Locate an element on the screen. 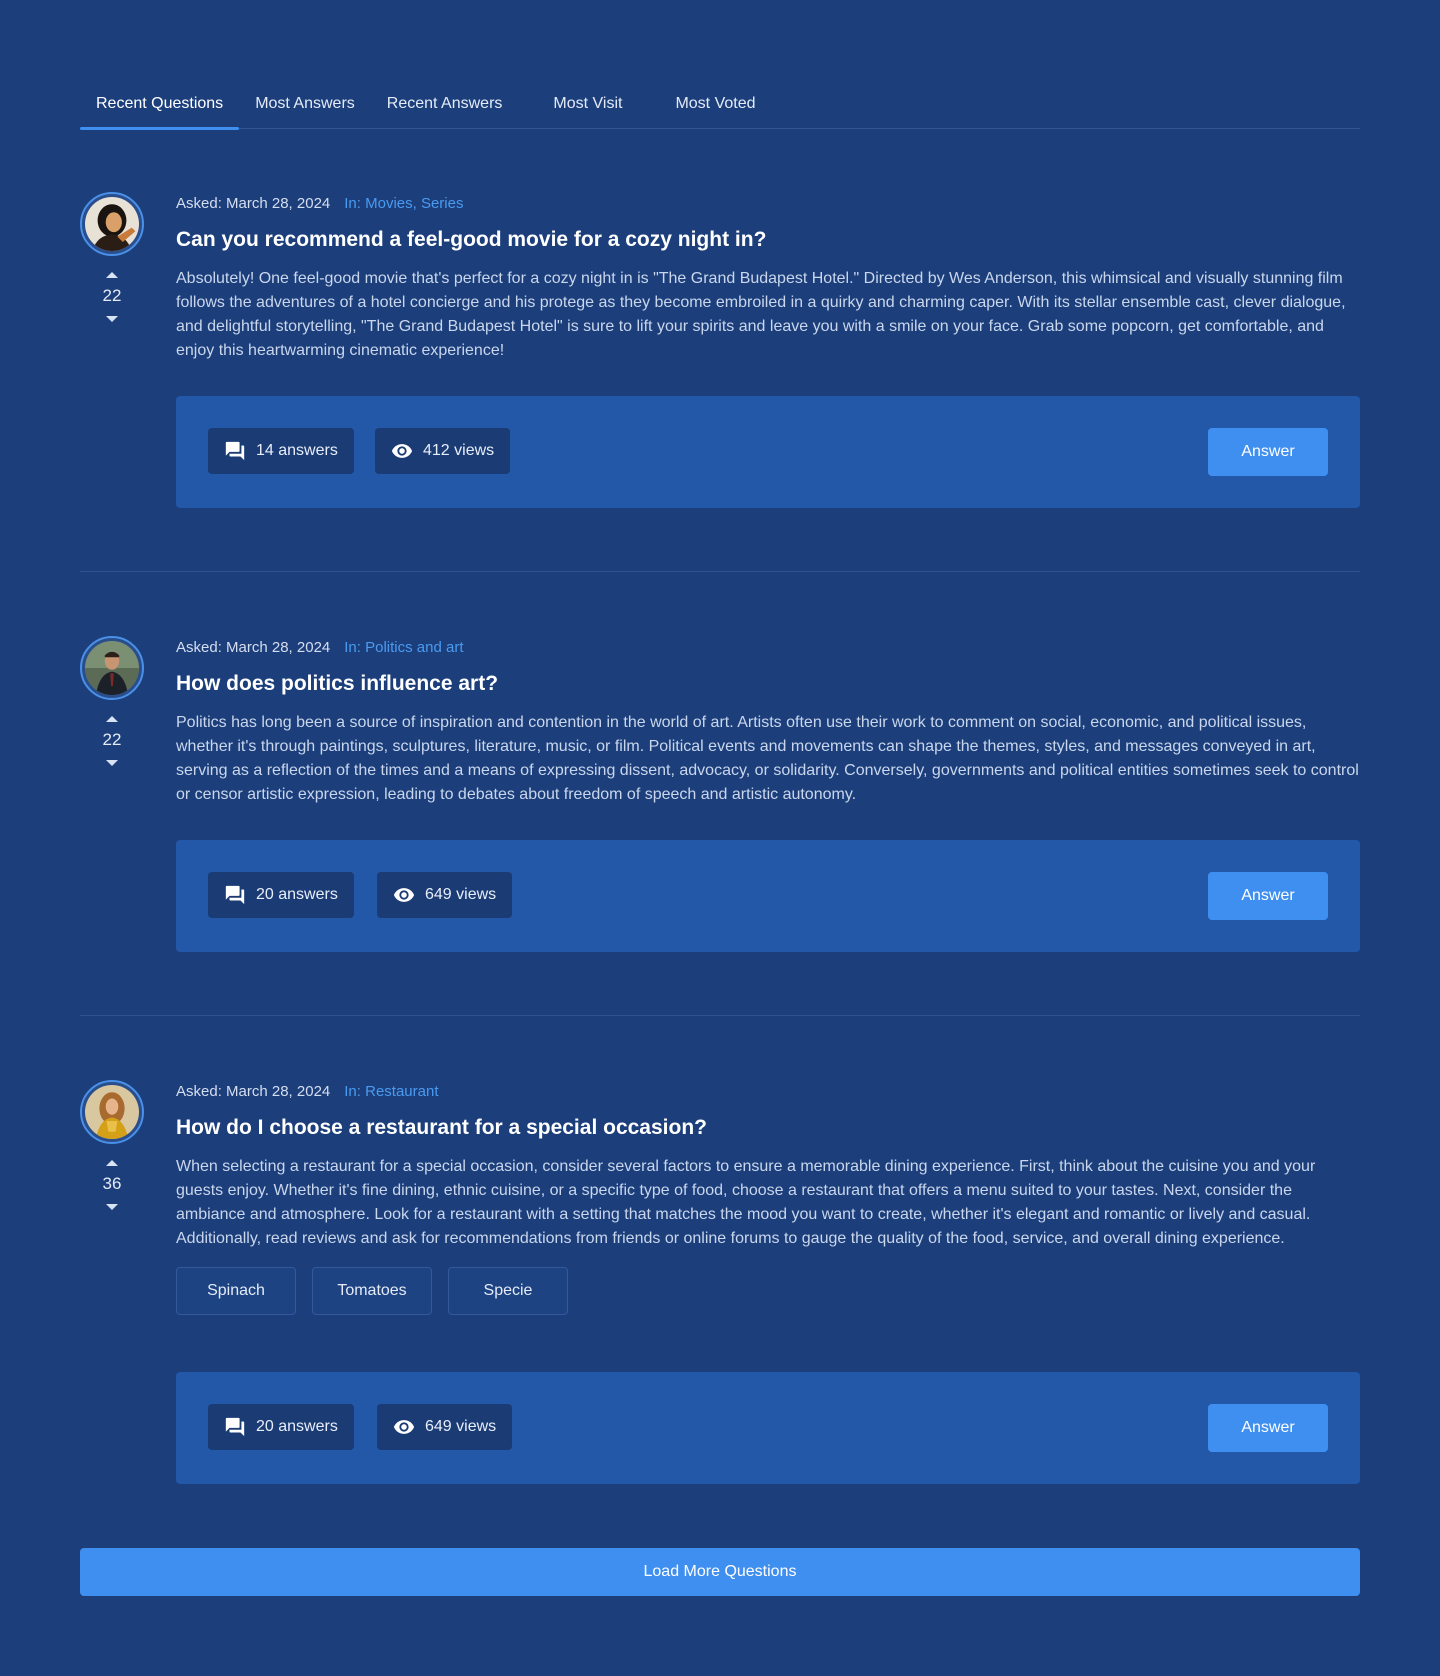  tab-most-voted: Most Voted is located at coordinates (715, 106).